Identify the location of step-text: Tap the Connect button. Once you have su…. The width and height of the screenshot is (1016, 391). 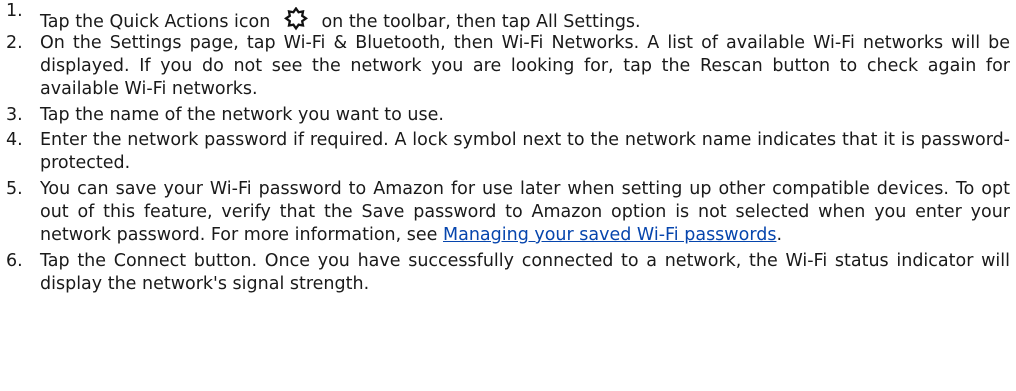
(525, 272).